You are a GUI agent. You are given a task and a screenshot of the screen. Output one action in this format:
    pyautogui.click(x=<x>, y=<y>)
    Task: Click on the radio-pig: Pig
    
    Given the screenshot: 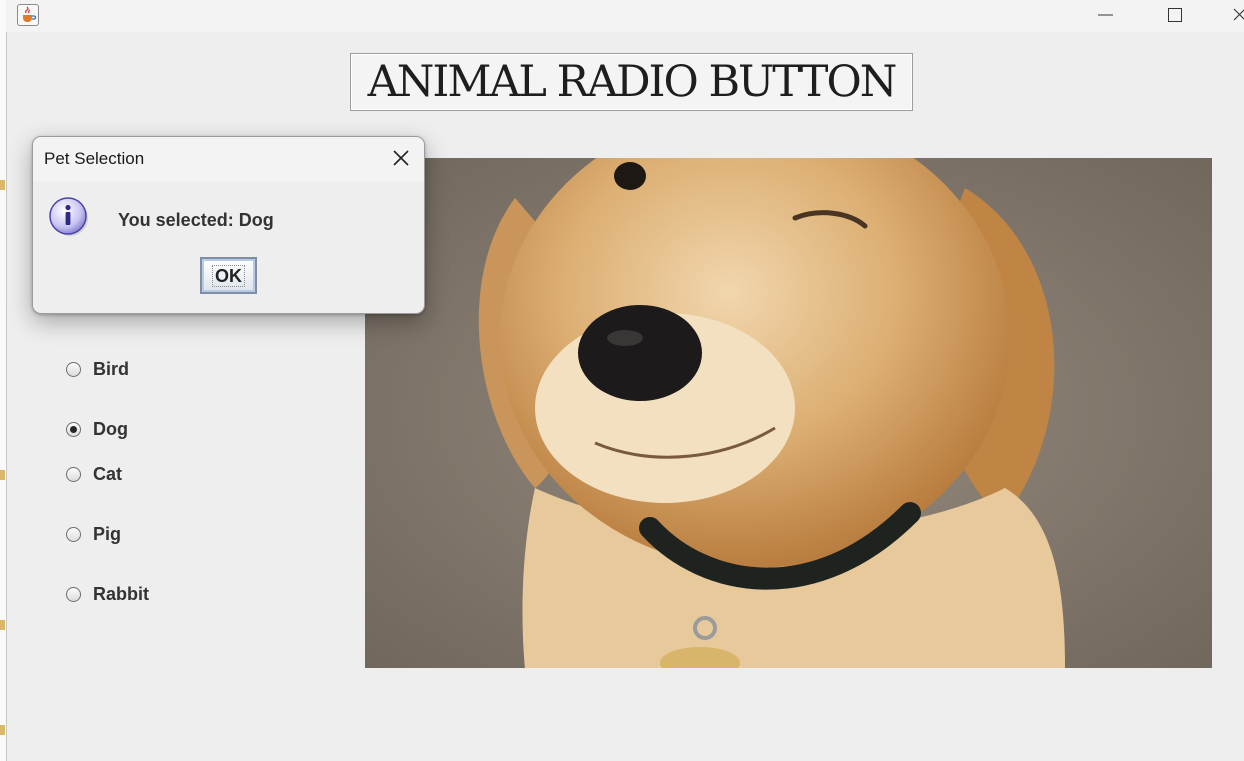 What is the action you would take?
    pyautogui.click(x=93, y=534)
    